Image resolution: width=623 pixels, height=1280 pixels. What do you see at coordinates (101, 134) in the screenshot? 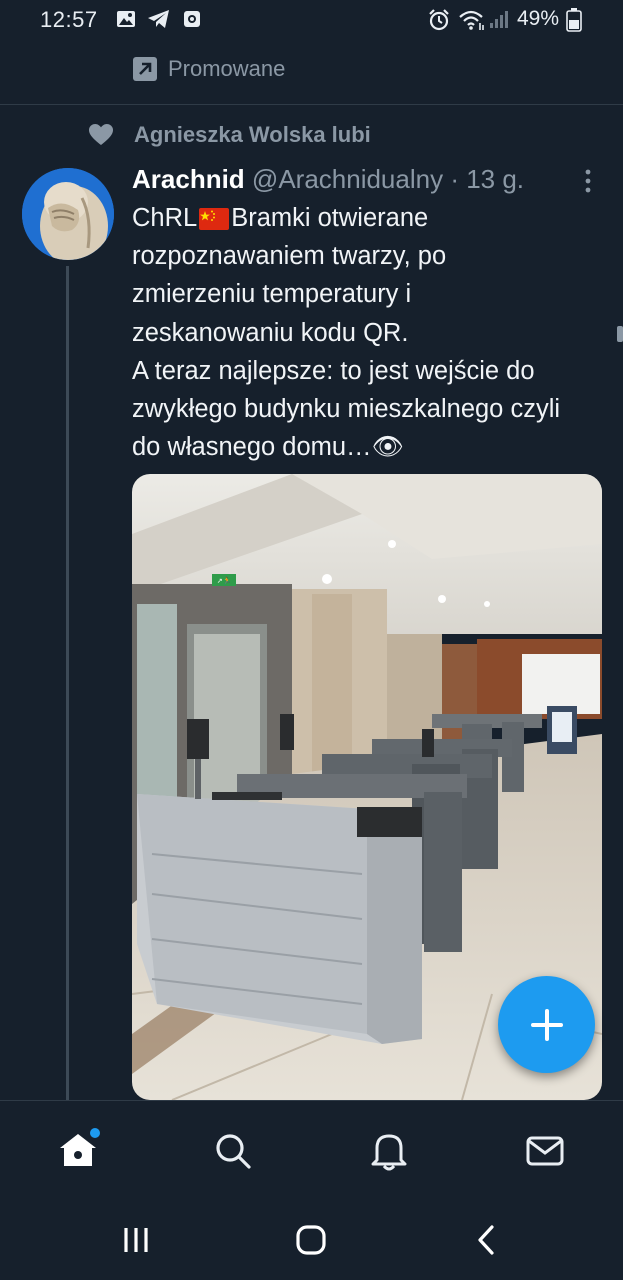
I see `heart-icon` at bounding box center [101, 134].